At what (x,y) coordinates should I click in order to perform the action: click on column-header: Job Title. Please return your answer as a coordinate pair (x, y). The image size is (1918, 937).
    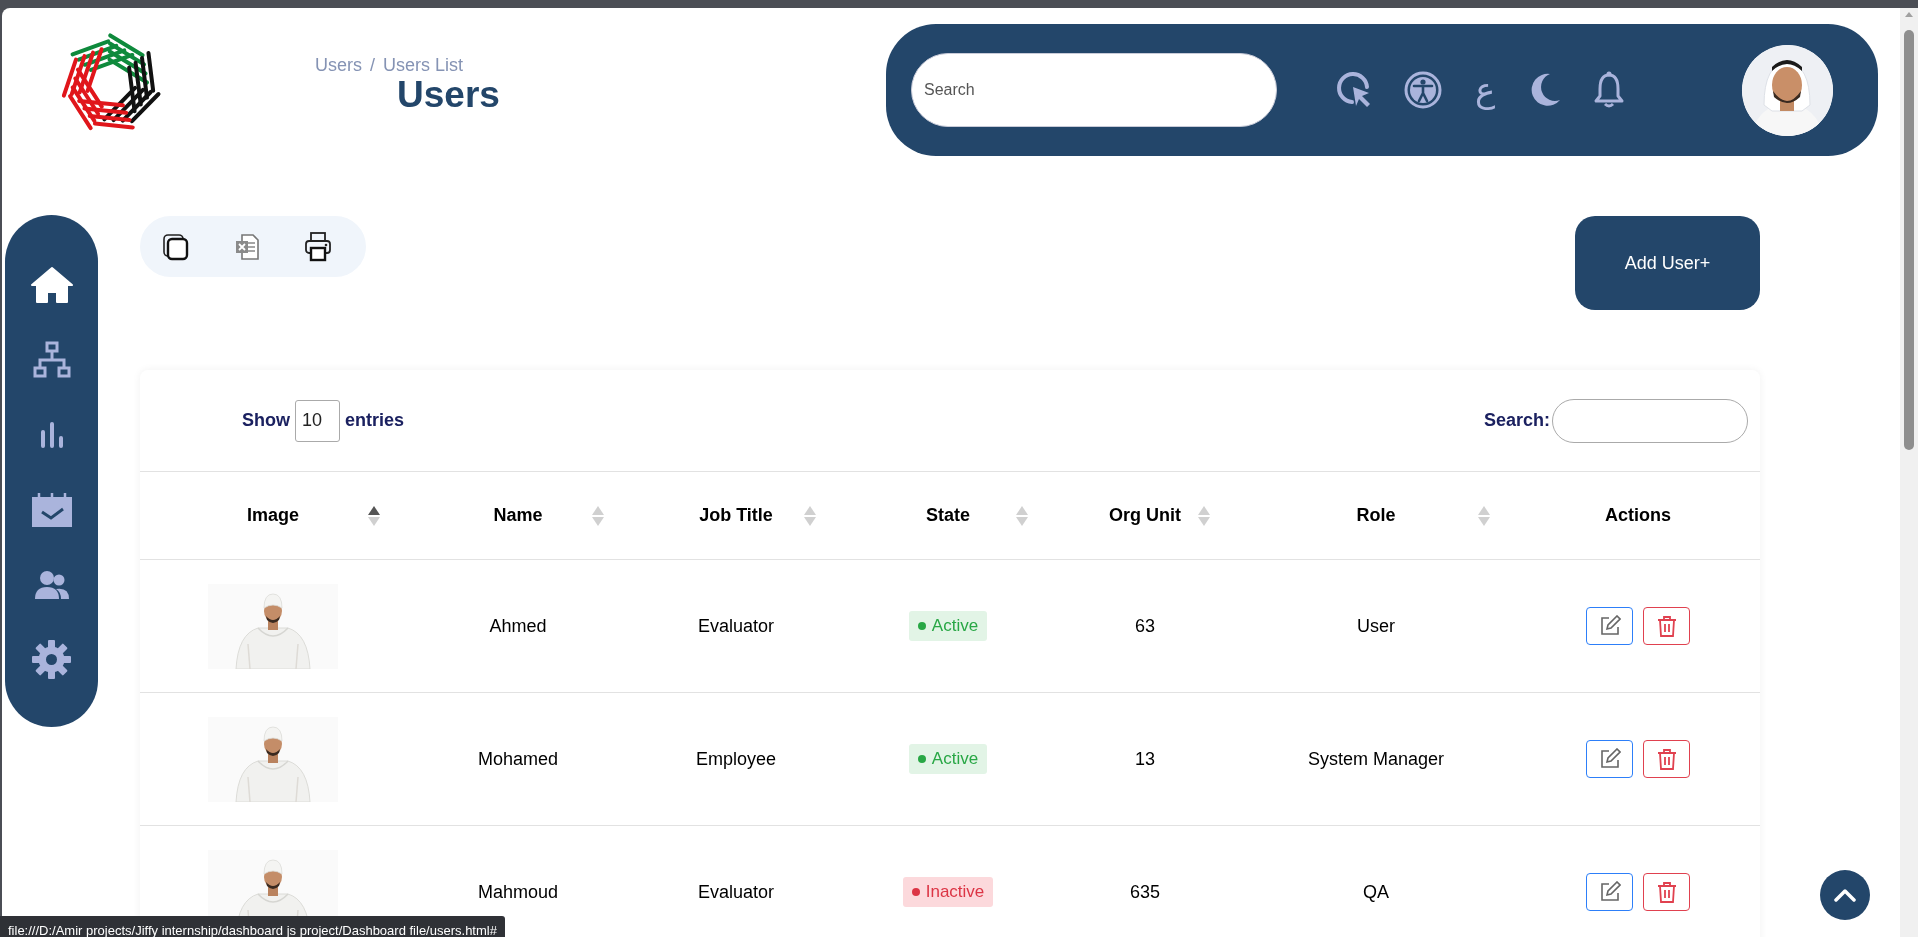
    Looking at the image, I should click on (736, 515).